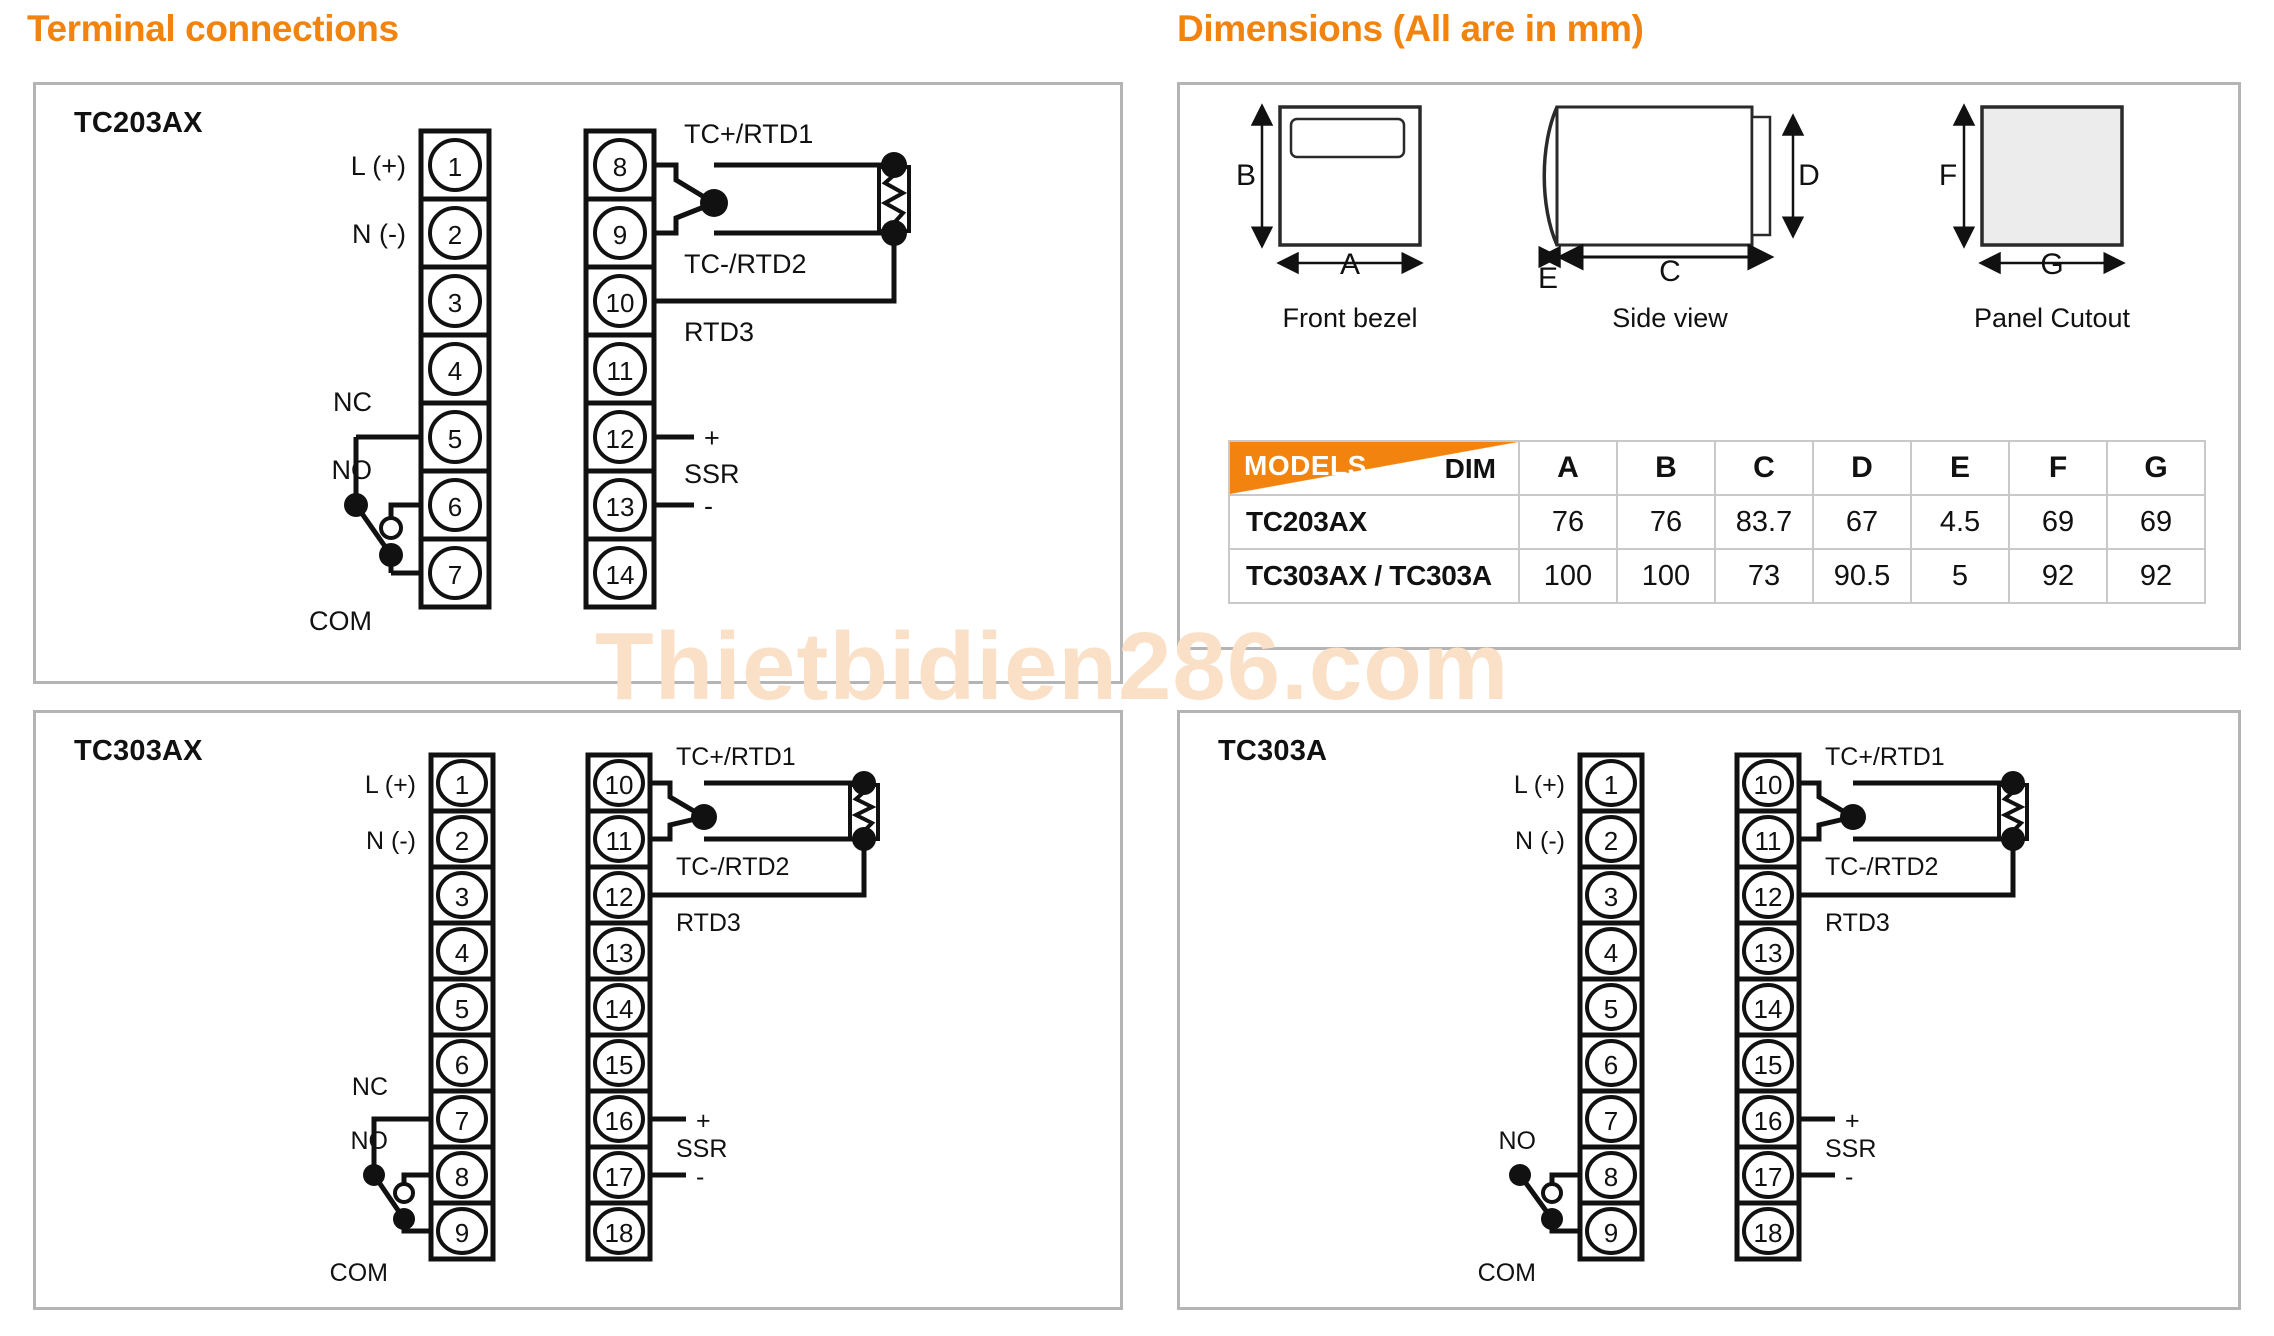 This screenshot has height=1336, width=2274. I want to click on dim-value-cell: 69, so click(2156, 522).